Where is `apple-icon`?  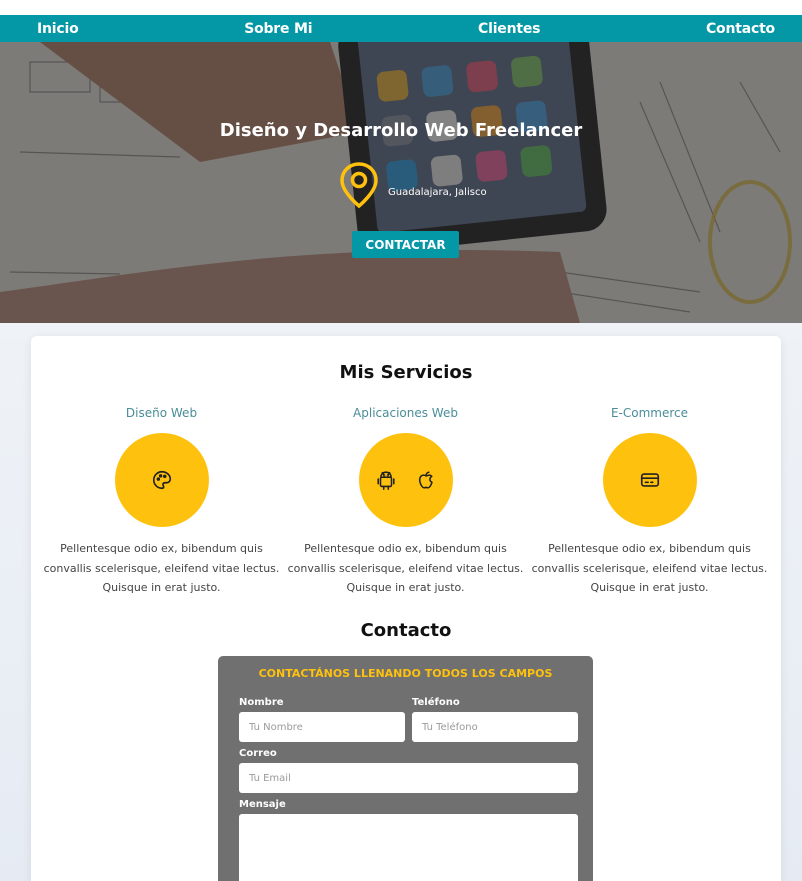
apple-icon is located at coordinates (425, 480).